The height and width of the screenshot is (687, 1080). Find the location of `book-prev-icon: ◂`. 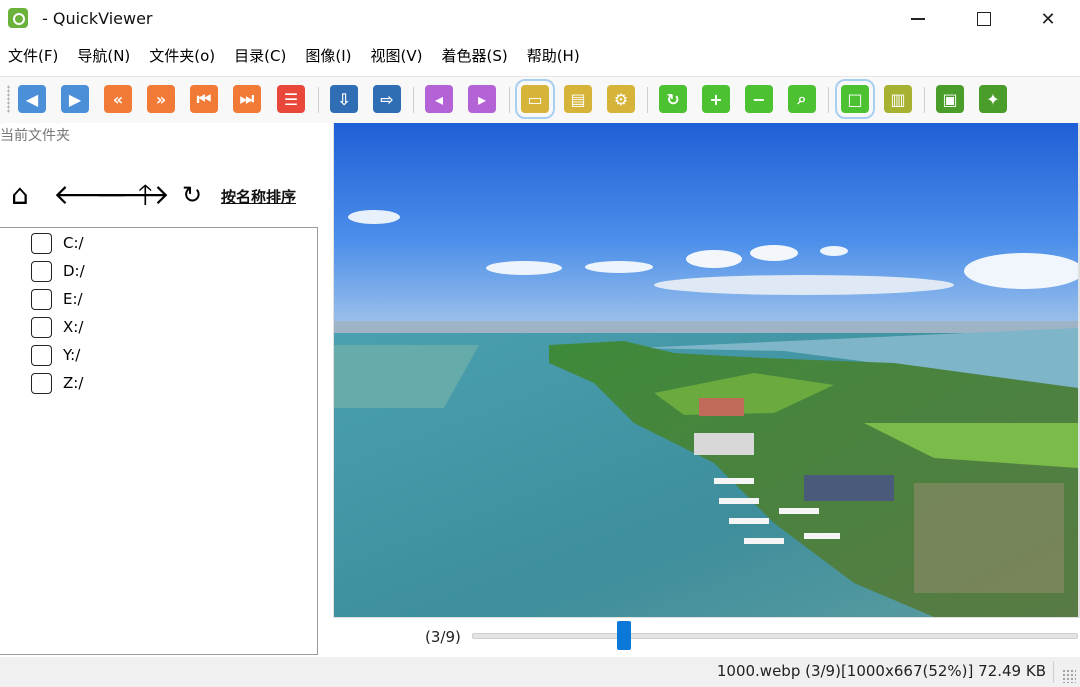

book-prev-icon: ◂ is located at coordinates (439, 99).